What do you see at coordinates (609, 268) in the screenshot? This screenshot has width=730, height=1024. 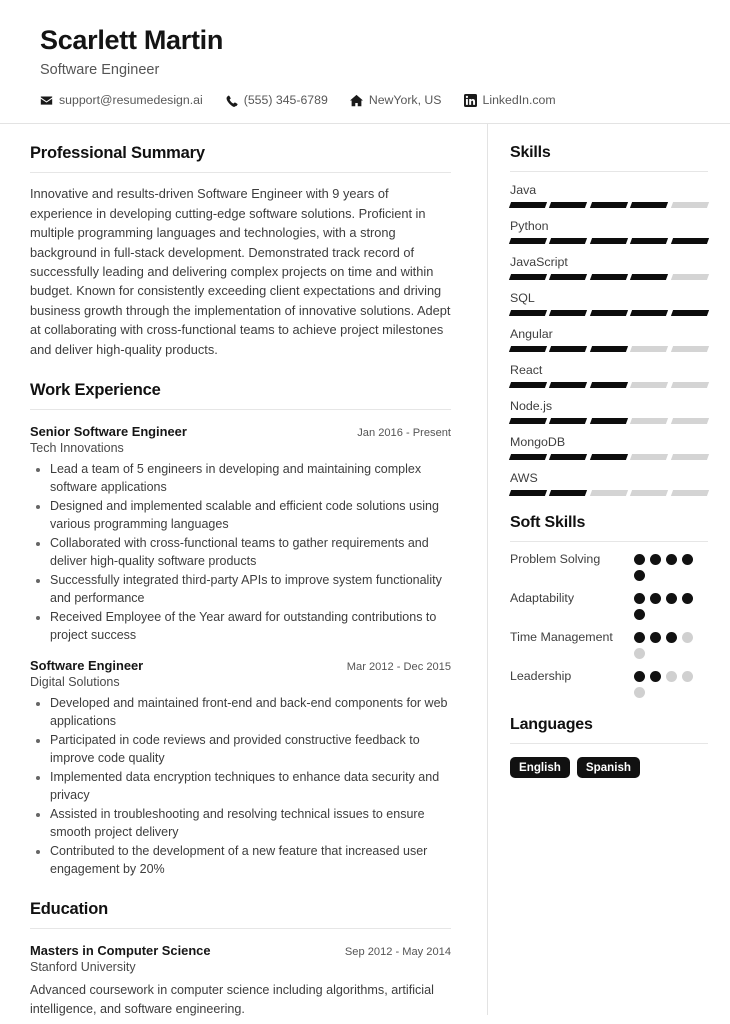 I see `skill-item: JavaScript` at bounding box center [609, 268].